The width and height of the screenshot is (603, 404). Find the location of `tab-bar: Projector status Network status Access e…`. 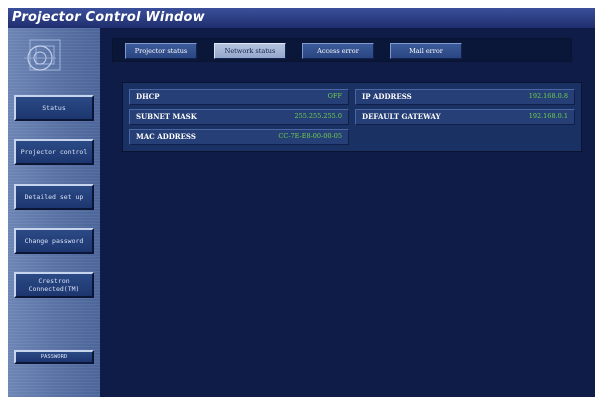

tab-bar: Projector status Network status Access e… is located at coordinates (342, 50).